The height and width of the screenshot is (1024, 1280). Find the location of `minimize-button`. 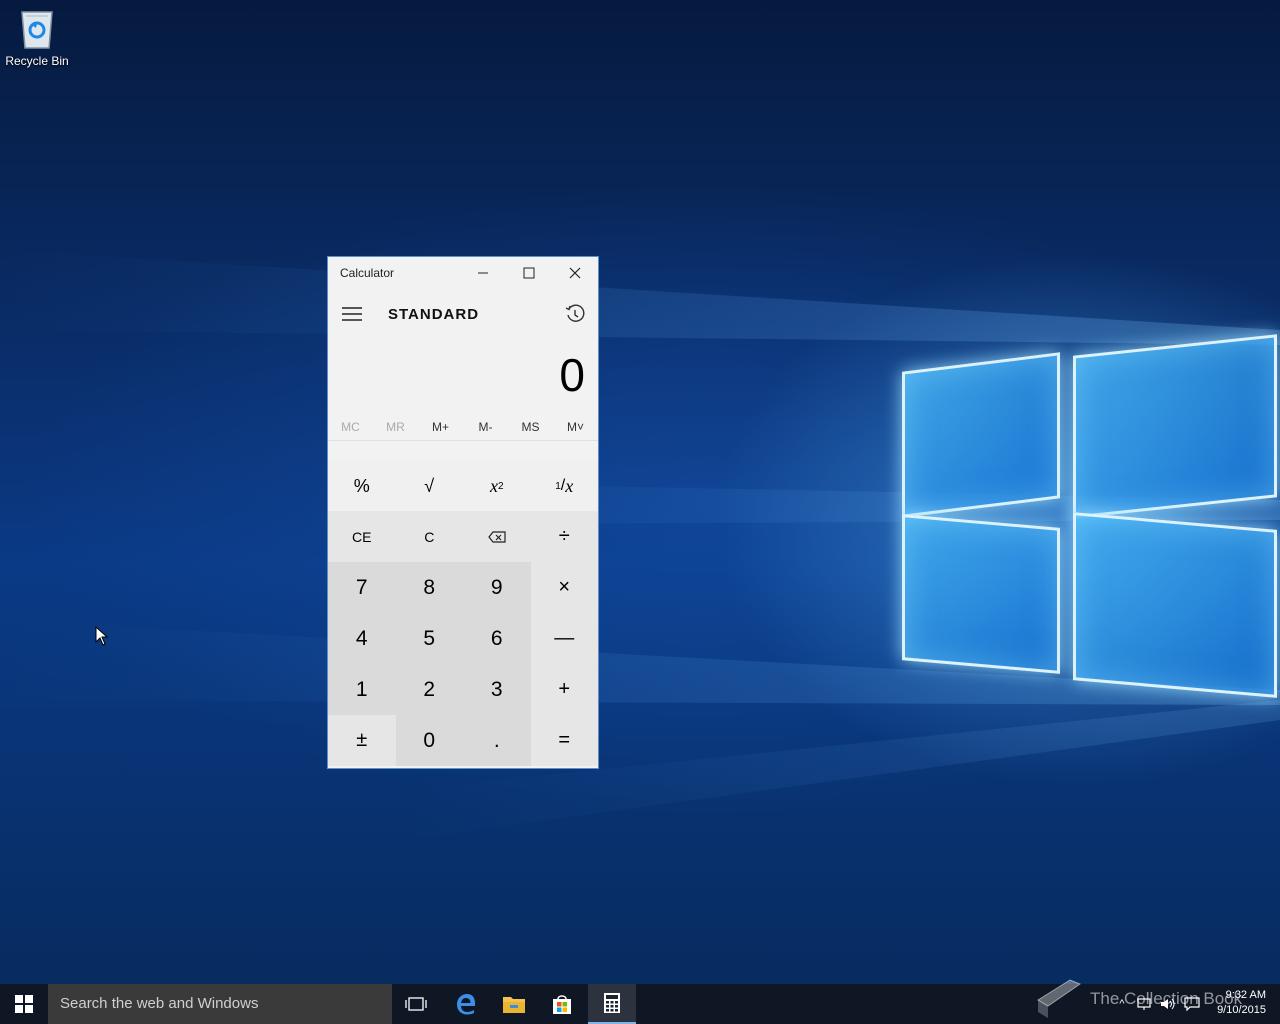

minimize-button is located at coordinates (483, 273).